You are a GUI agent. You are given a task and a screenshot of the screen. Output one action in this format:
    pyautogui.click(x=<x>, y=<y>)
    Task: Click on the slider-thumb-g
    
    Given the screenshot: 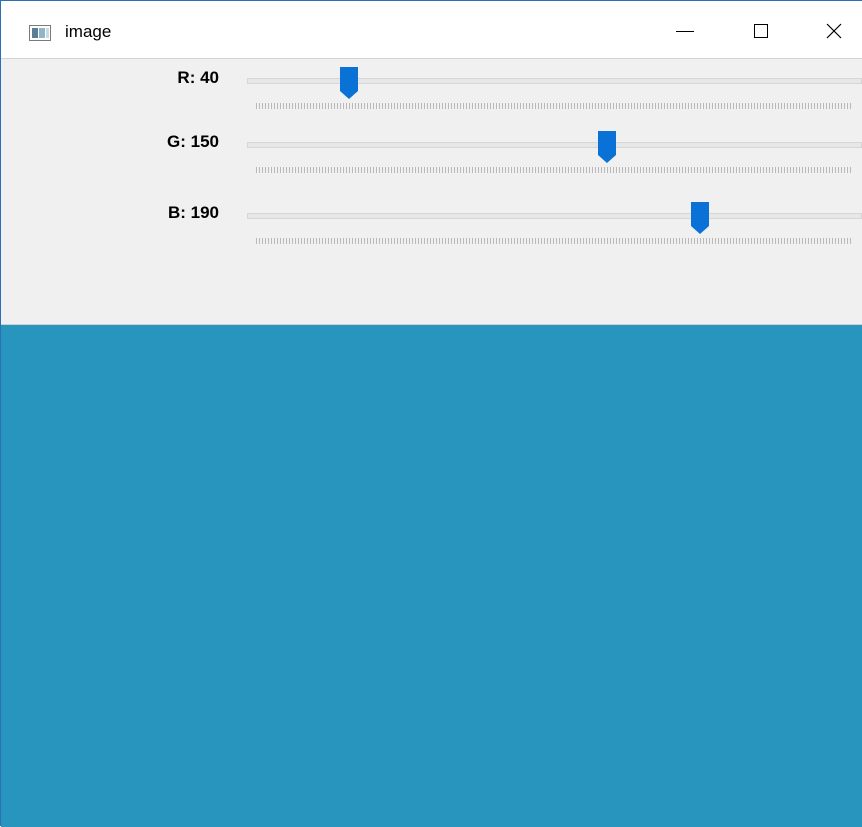 What is the action you would take?
    pyautogui.click(x=606, y=147)
    